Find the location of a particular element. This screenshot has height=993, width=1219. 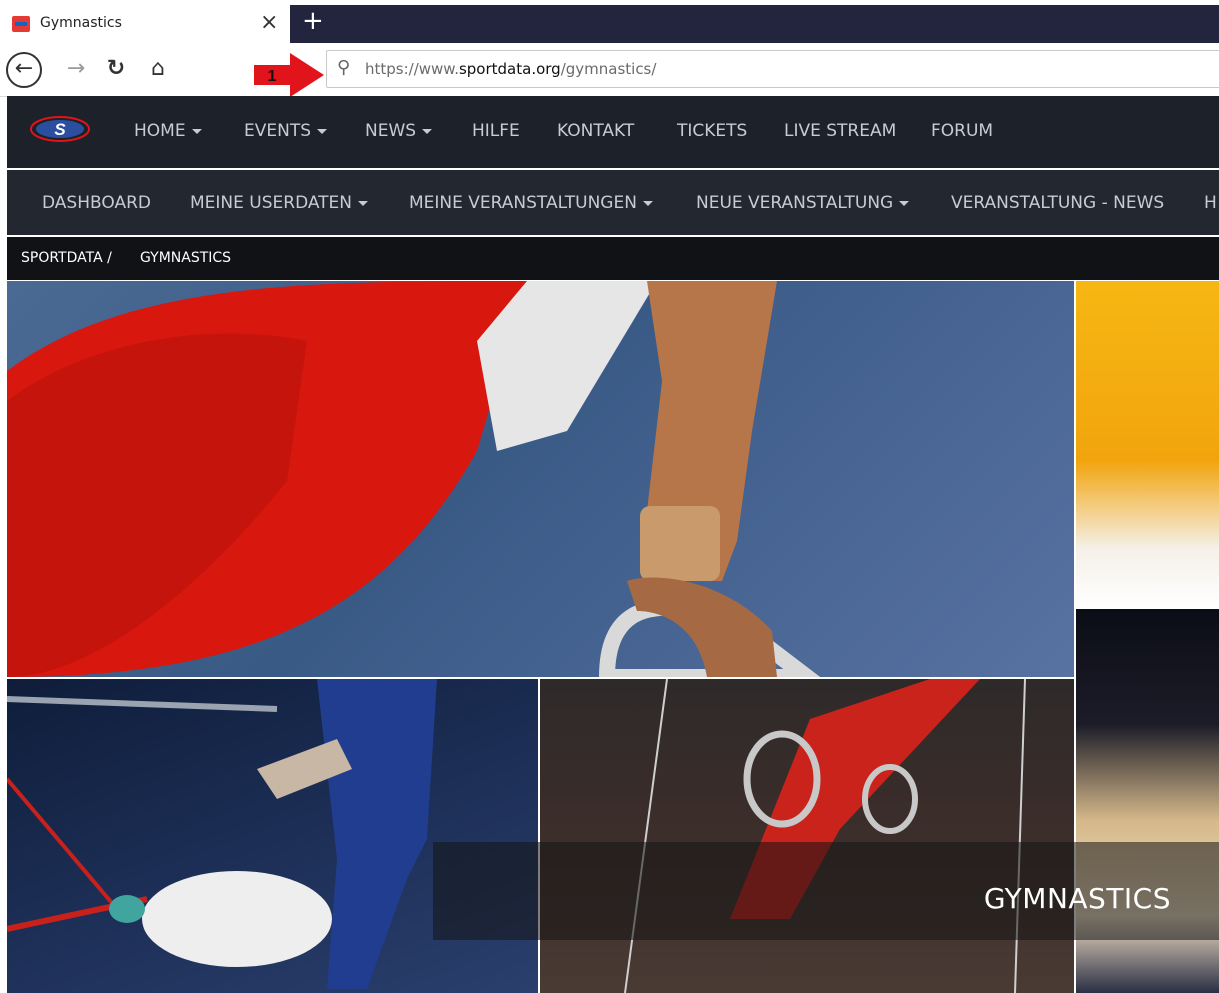

subnav-meine-userdaten-label: MEINE USERDATEN is located at coordinates (271, 203).